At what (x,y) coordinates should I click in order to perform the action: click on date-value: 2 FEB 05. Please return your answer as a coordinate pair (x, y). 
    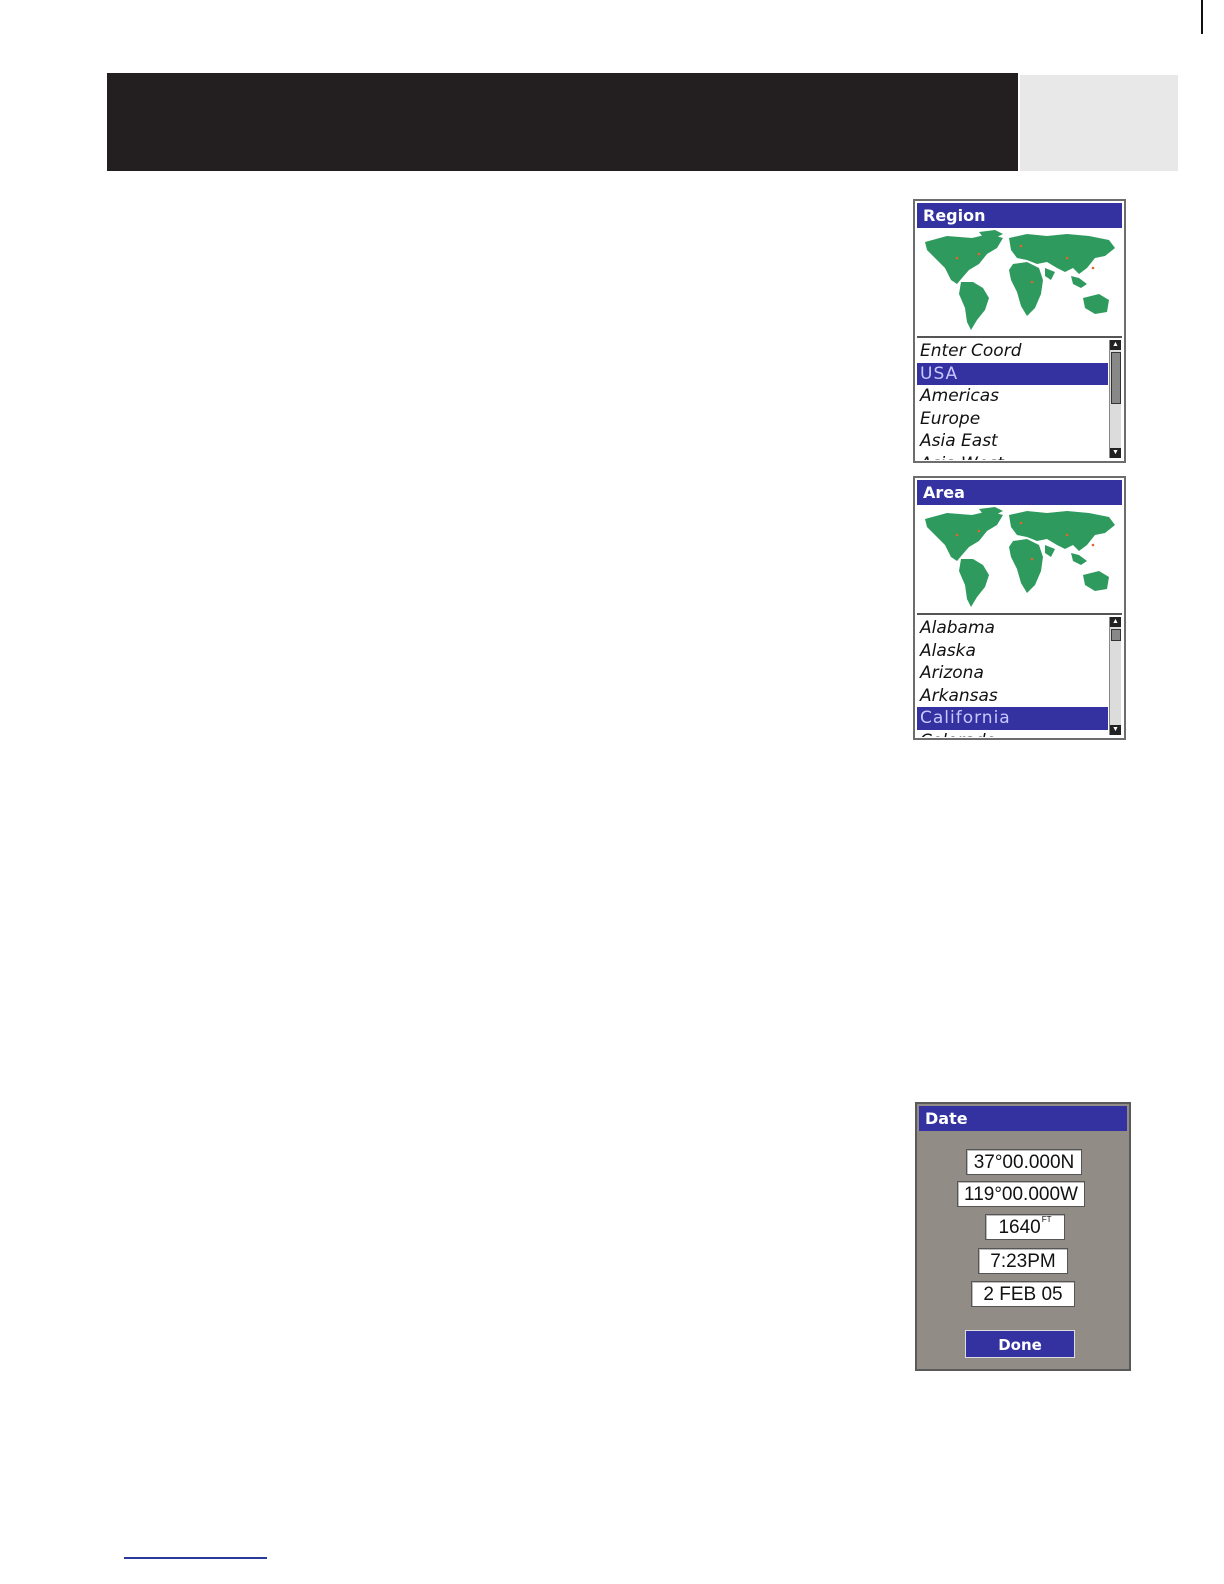
    Looking at the image, I should click on (1023, 1294).